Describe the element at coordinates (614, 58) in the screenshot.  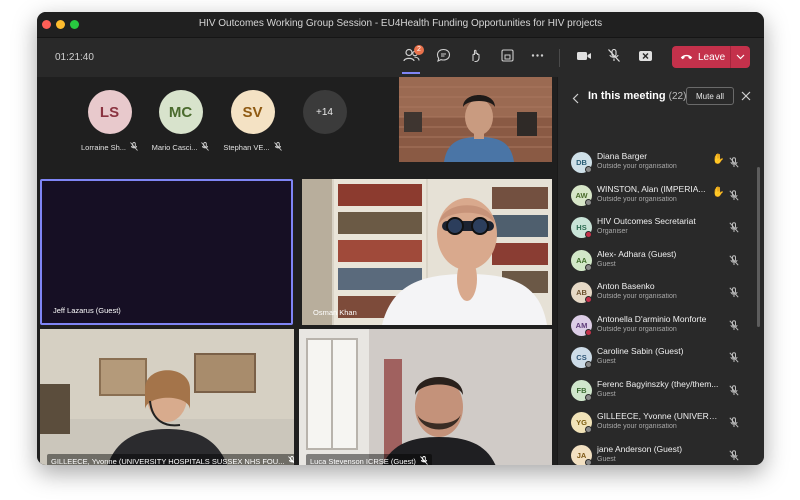
I see `microphone-button` at that location.